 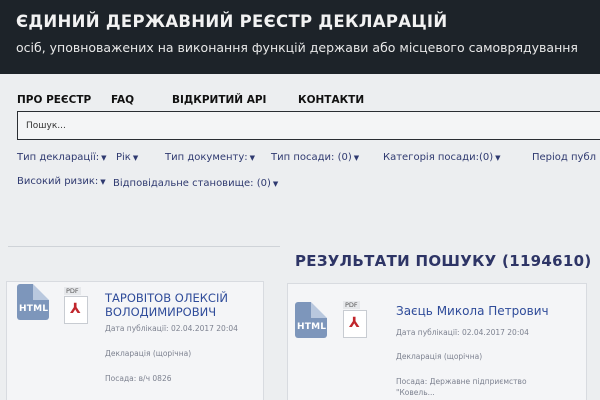 What do you see at coordinates (127, 157) in the screenshot?
I see `filter-year: Рік ▼` at bounding box center [127, 157].